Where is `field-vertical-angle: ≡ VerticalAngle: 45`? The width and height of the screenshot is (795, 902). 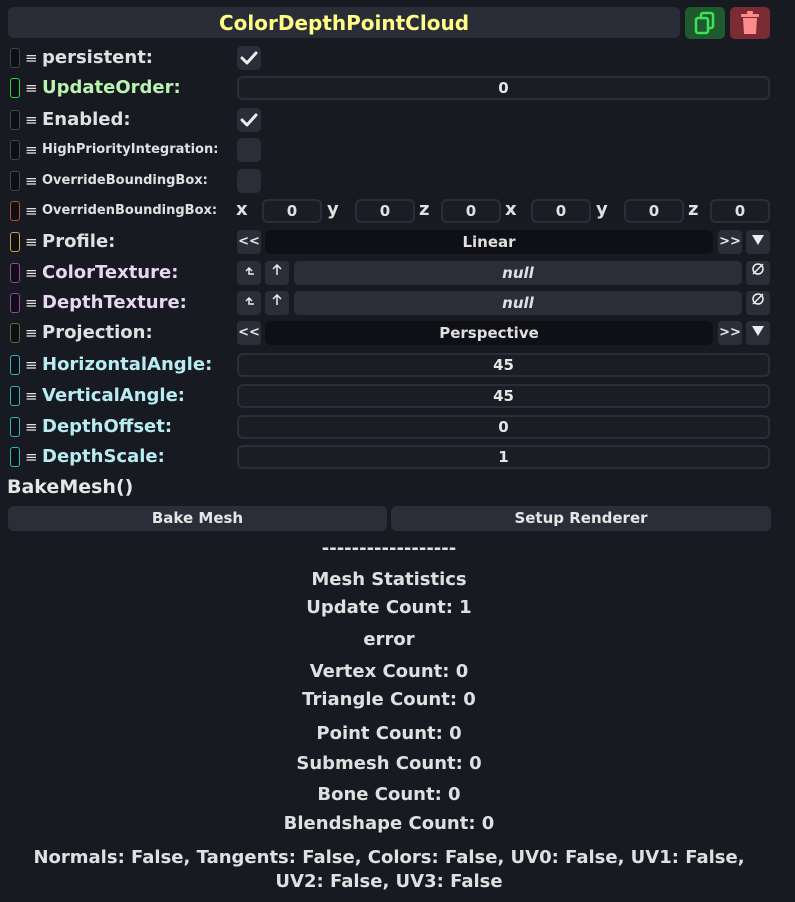 field-vertical-angle: ≡ VerticalAngle: 45 is located at coordinates (390, 396).